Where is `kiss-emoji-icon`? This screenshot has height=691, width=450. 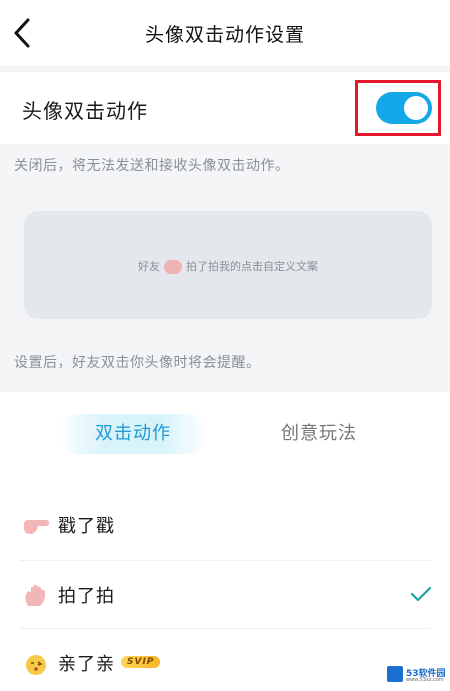
kiss-emoji-icon is located at coordinates (36, 665).